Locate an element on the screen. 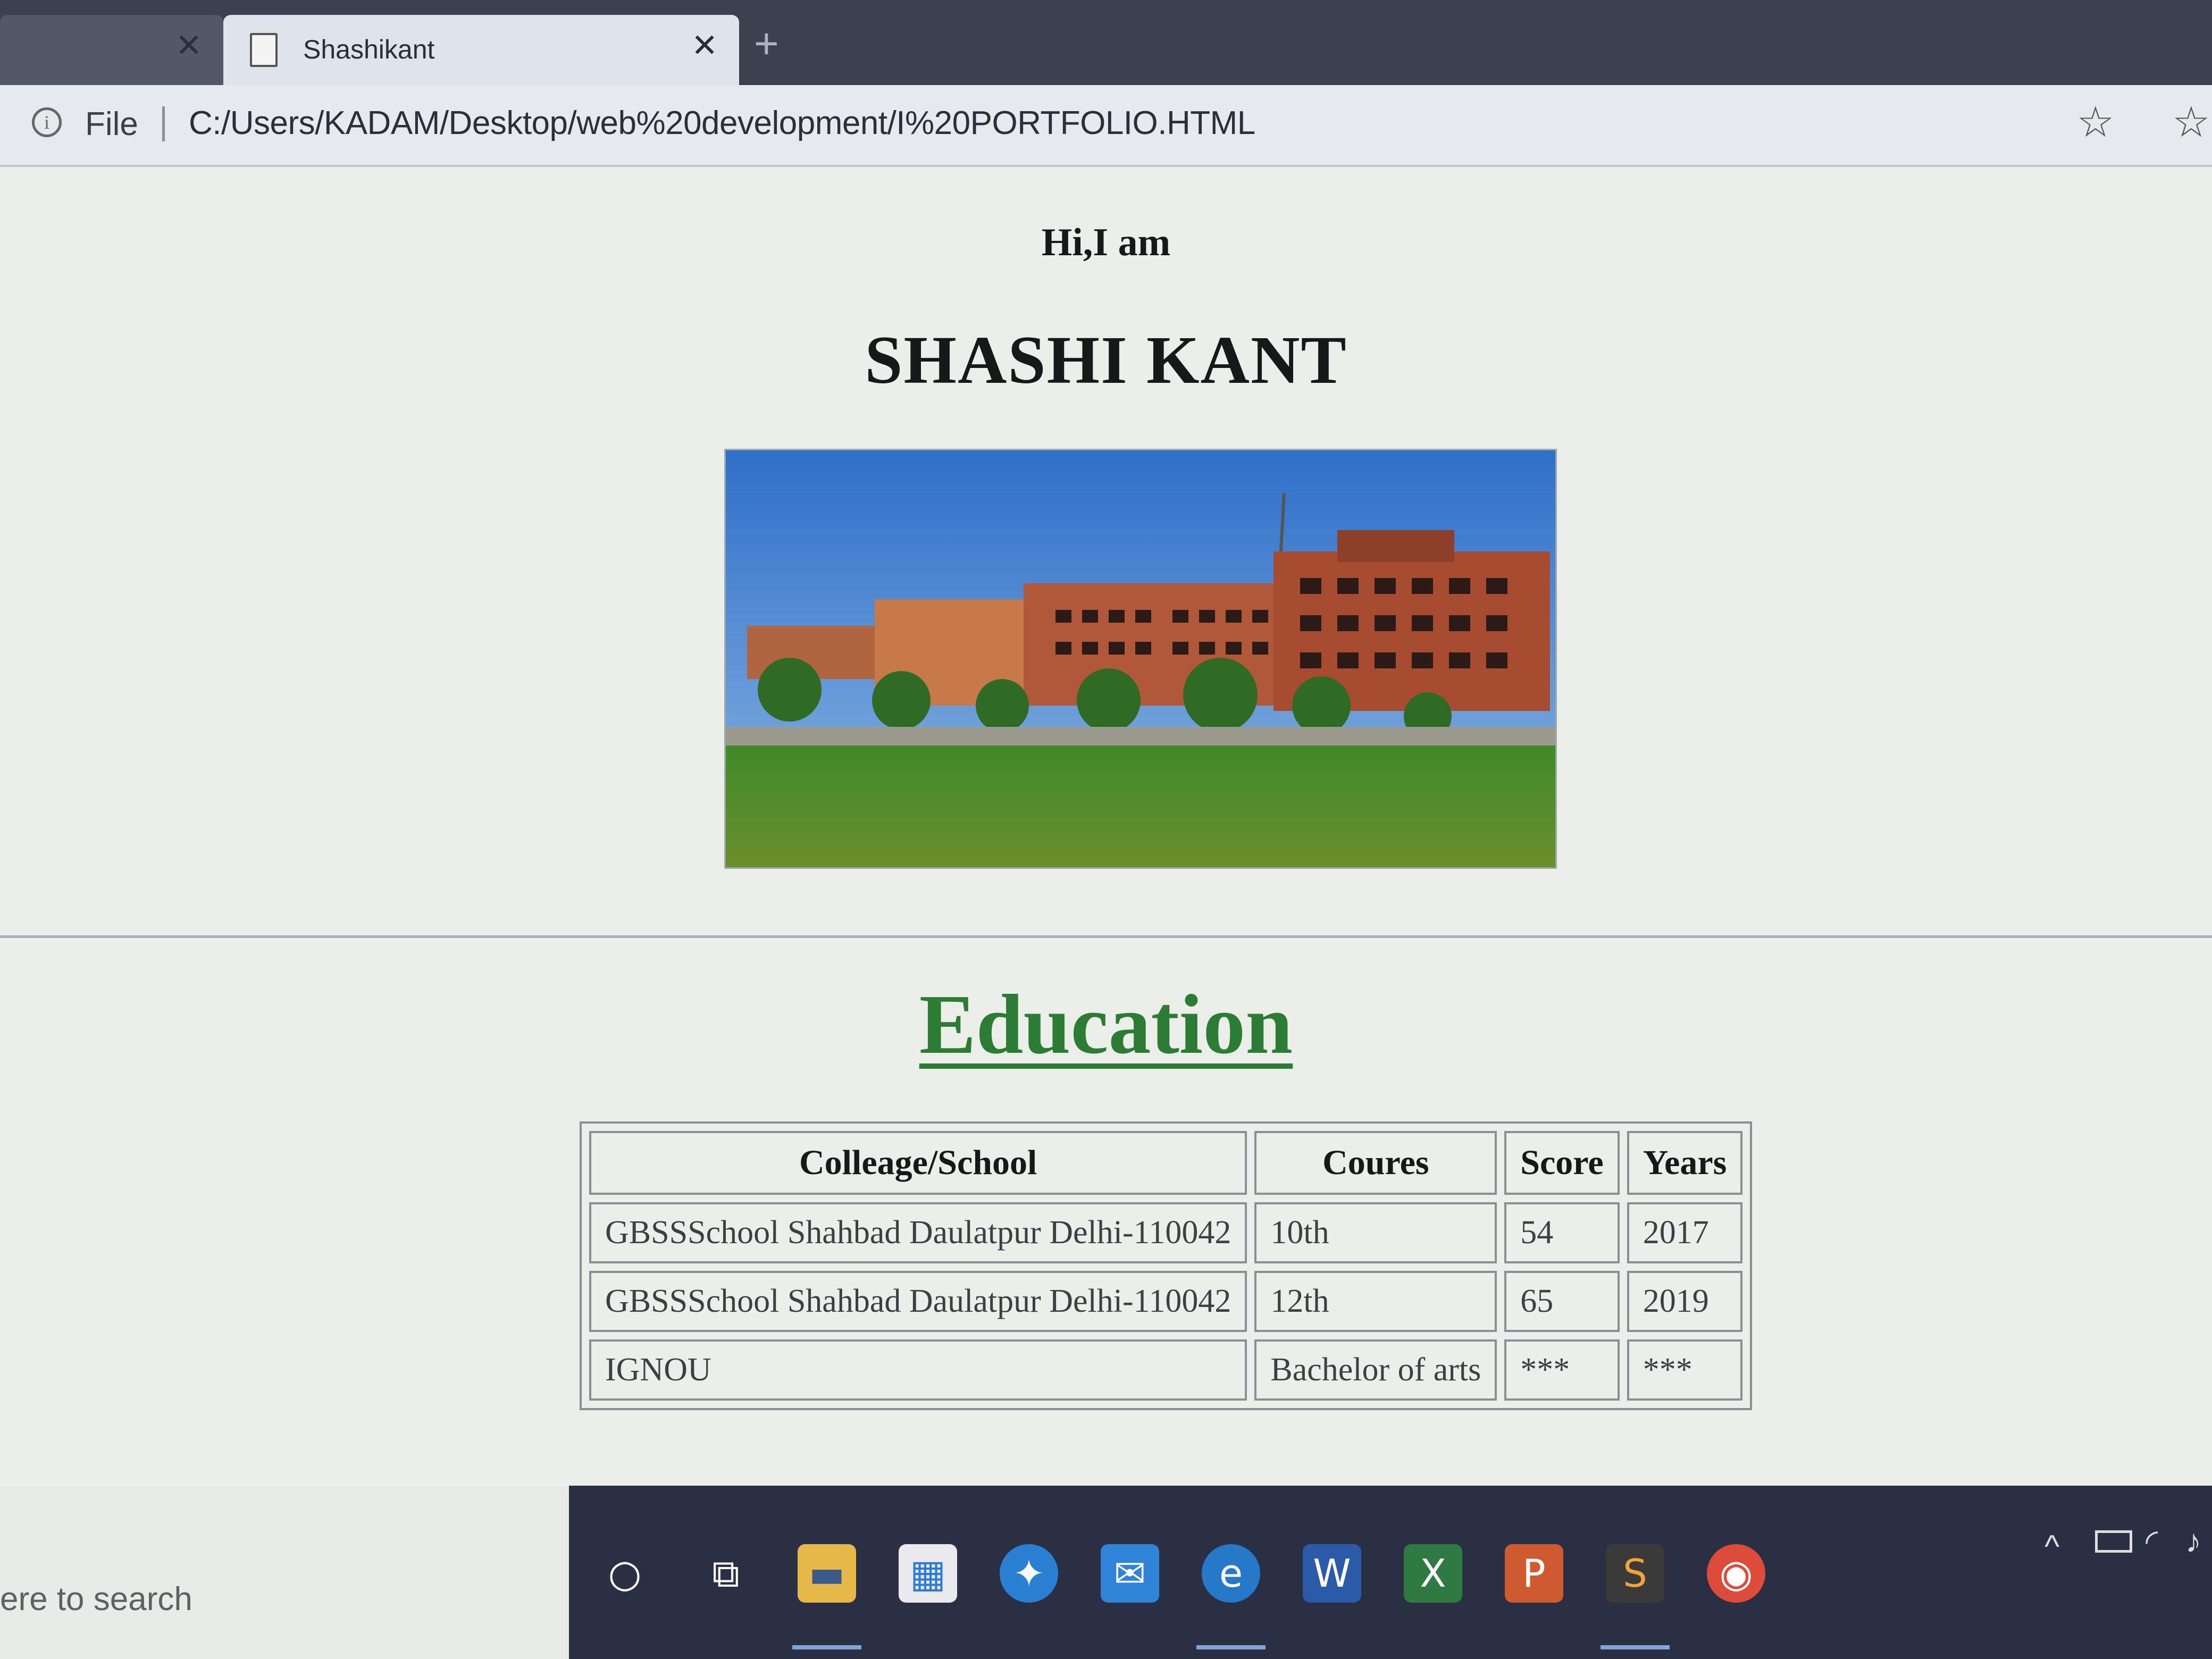  column-header: Years is located at coordinates (1685, 1163).